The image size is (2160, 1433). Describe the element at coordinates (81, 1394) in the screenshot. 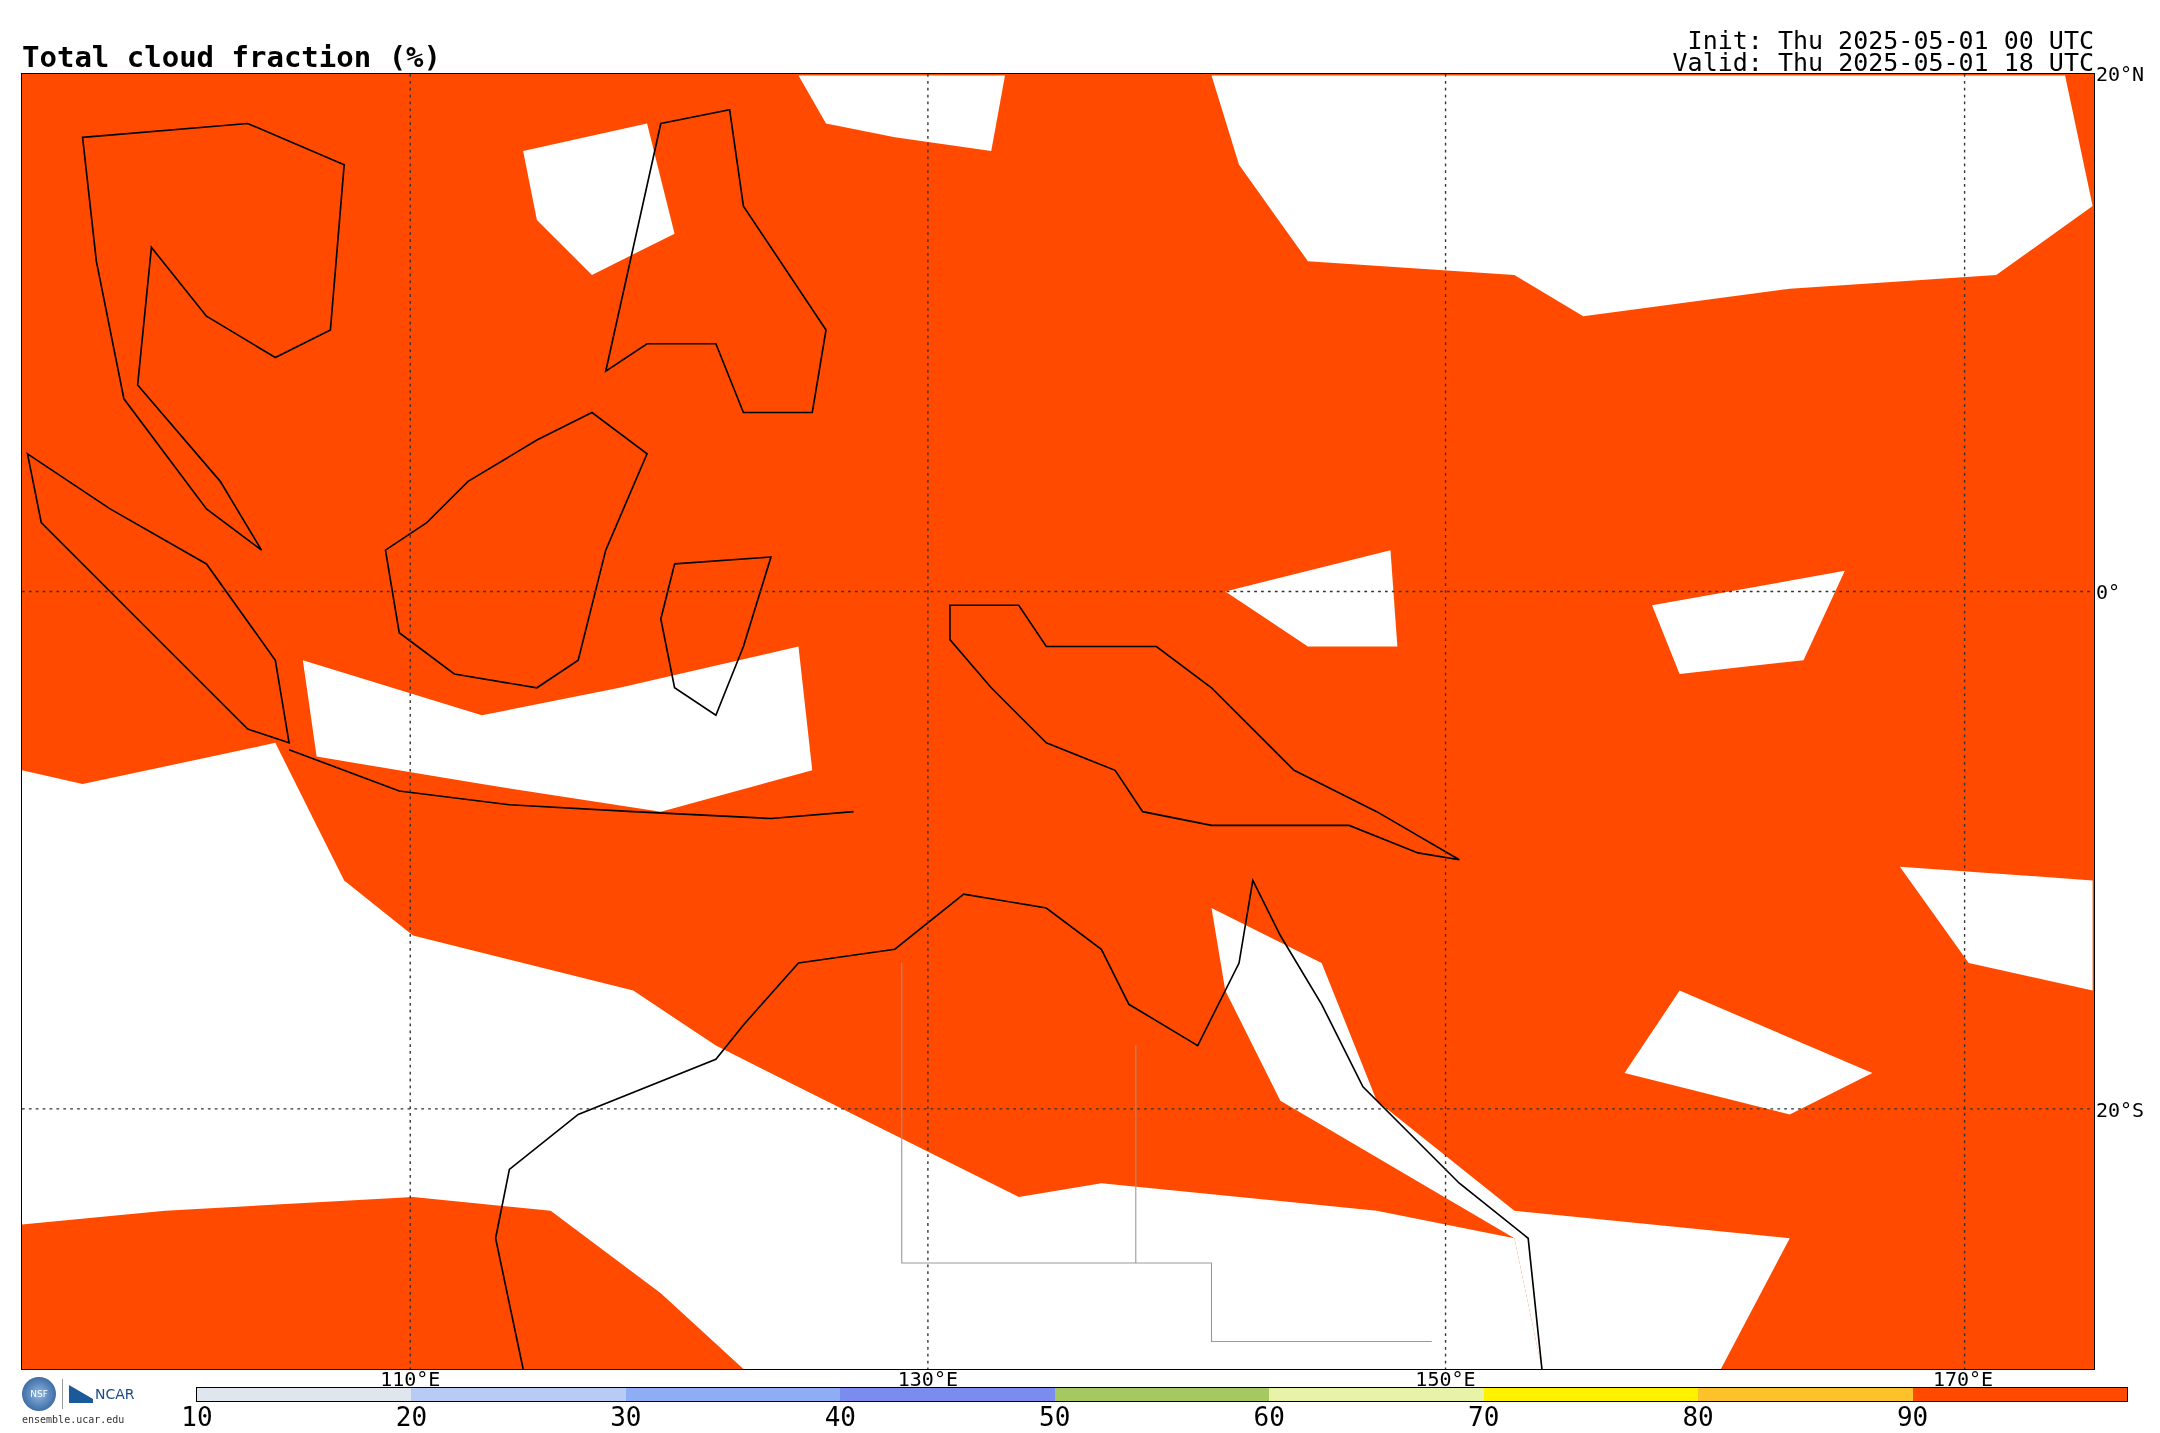

I see `ncar-logo-icon` at that location.